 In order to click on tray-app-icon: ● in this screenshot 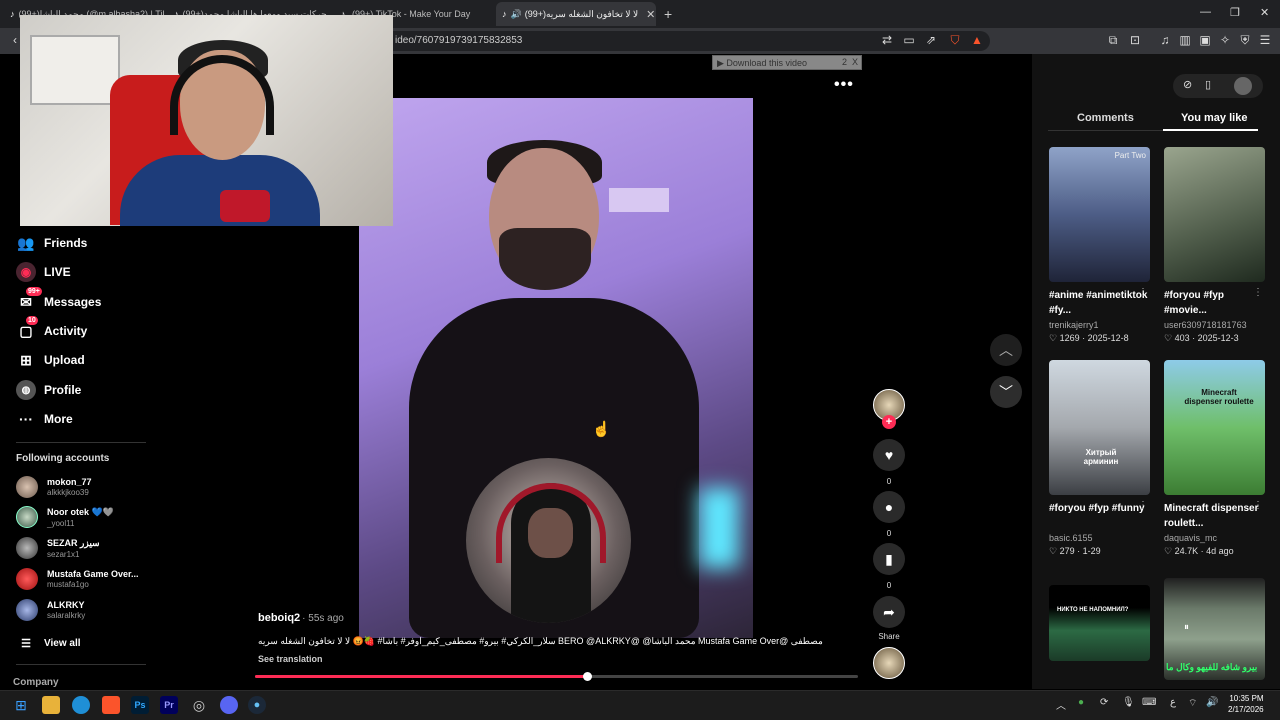, I will do `click(1081, 702)`.